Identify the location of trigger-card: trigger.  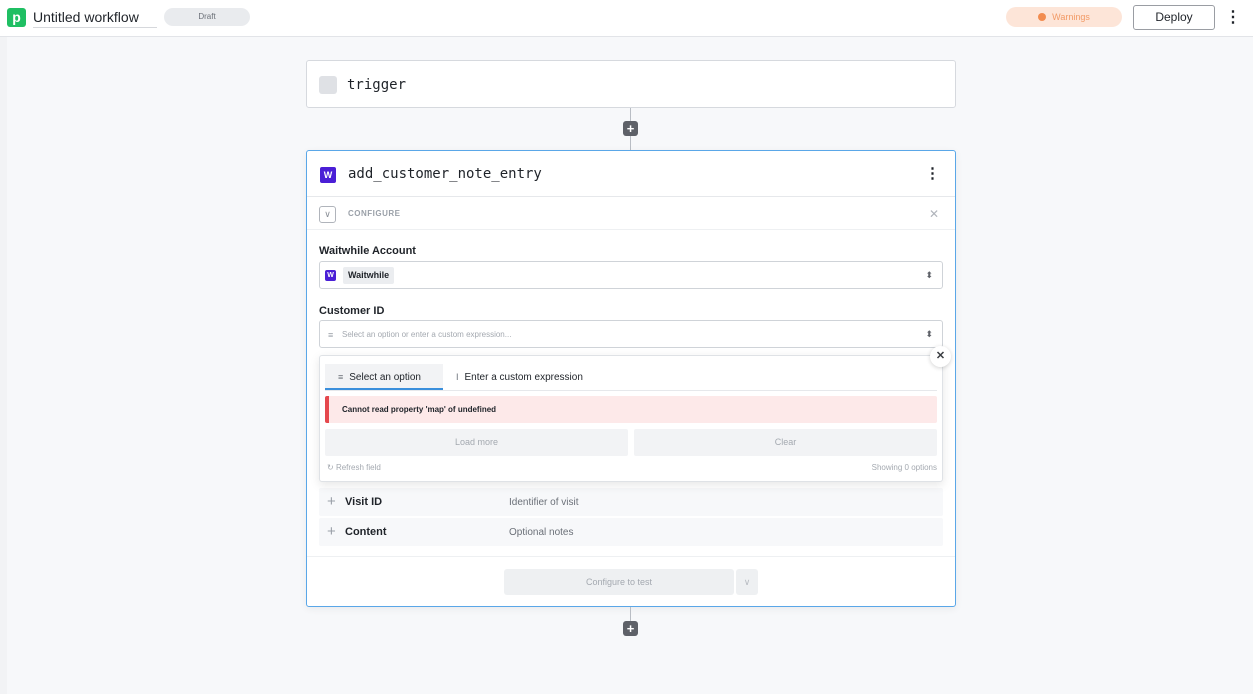
(631, 84).